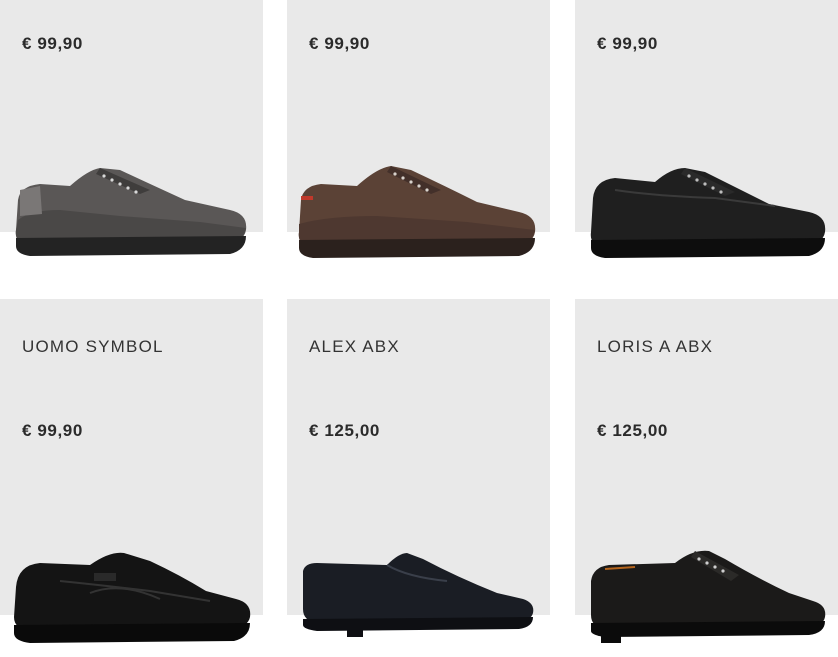 Image resolution: width=838 pixels, height=657 pixels. Describe the element at coordinates (354, 347) in the screenshot. I see `product-name: ALEX ABX` at that location.